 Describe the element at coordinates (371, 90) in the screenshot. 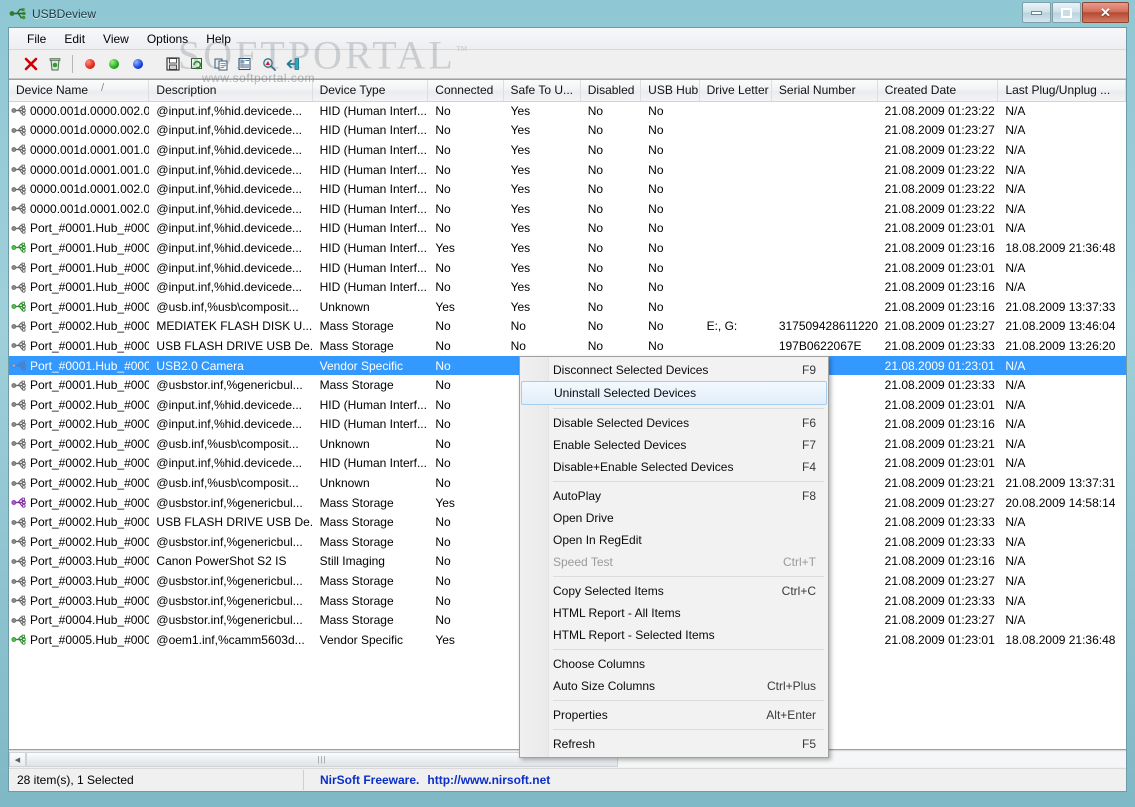

I see `column-header-device-type: Device Type` at that location.